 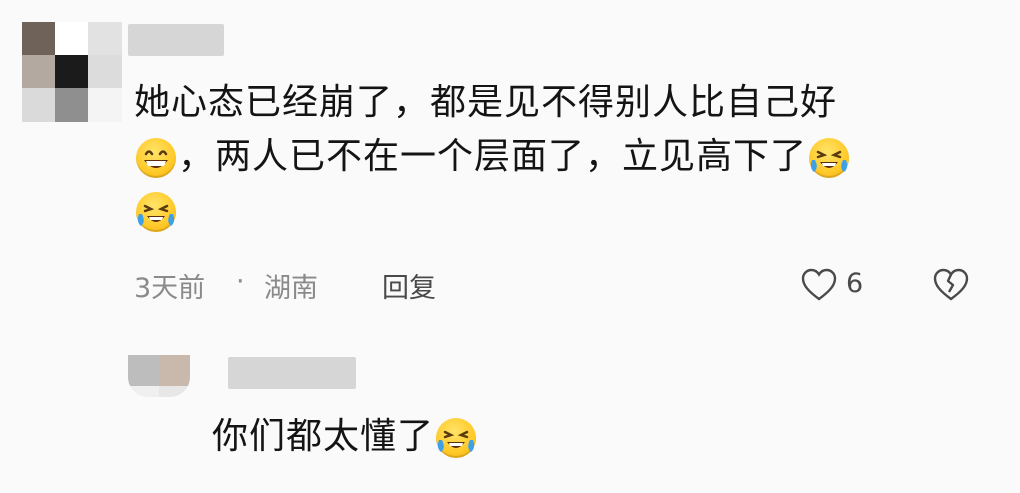 What do you see at coordinates (323, 436) in the screenshot?
I see `reply-text: 你们都太懂了` at bounding box center [323, 436].